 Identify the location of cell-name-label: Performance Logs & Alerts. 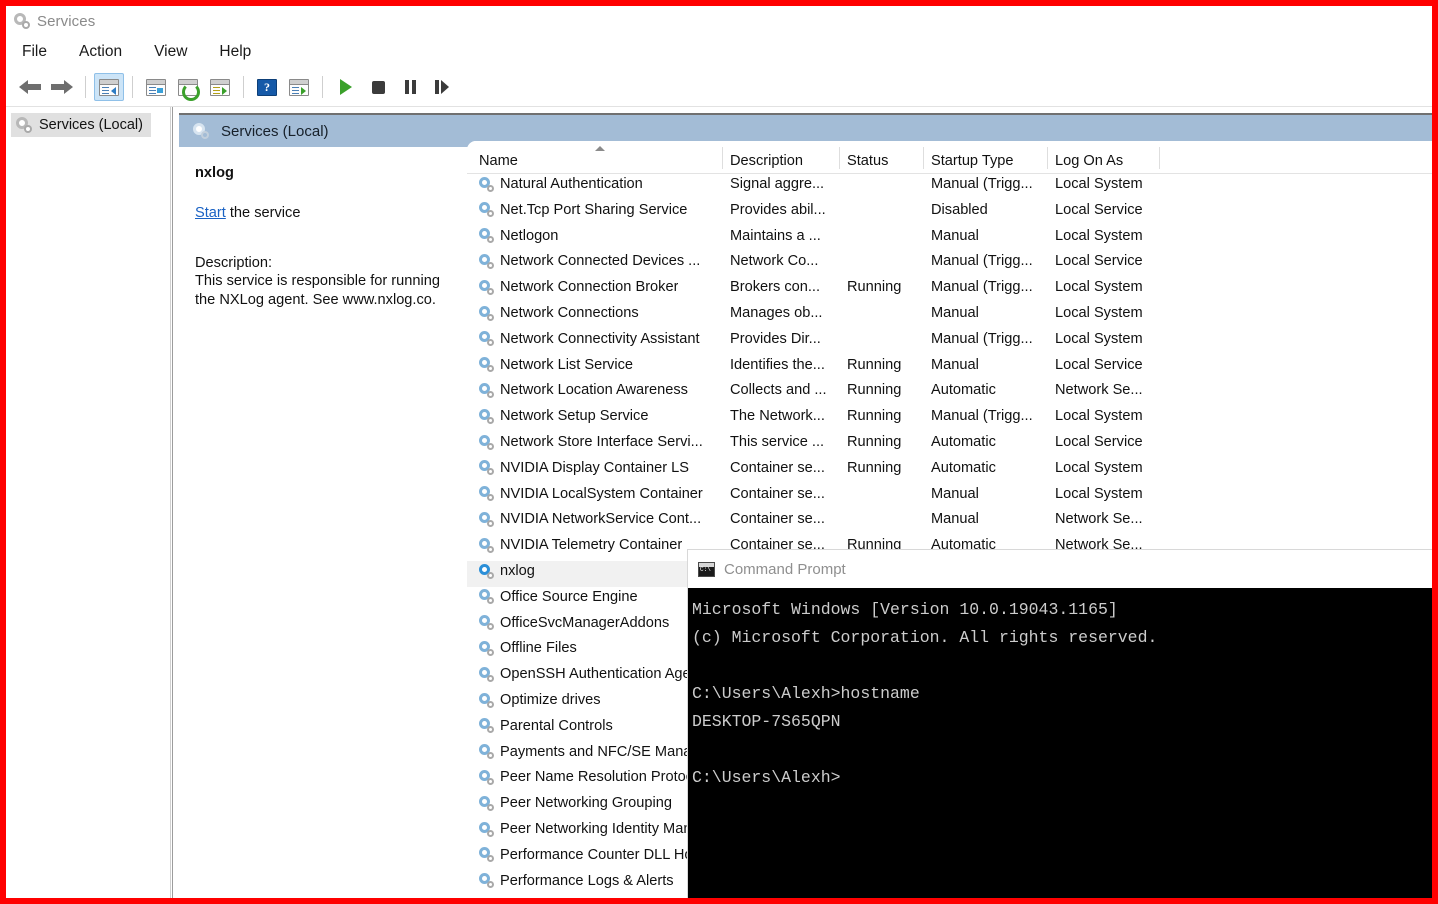
(587, 880).